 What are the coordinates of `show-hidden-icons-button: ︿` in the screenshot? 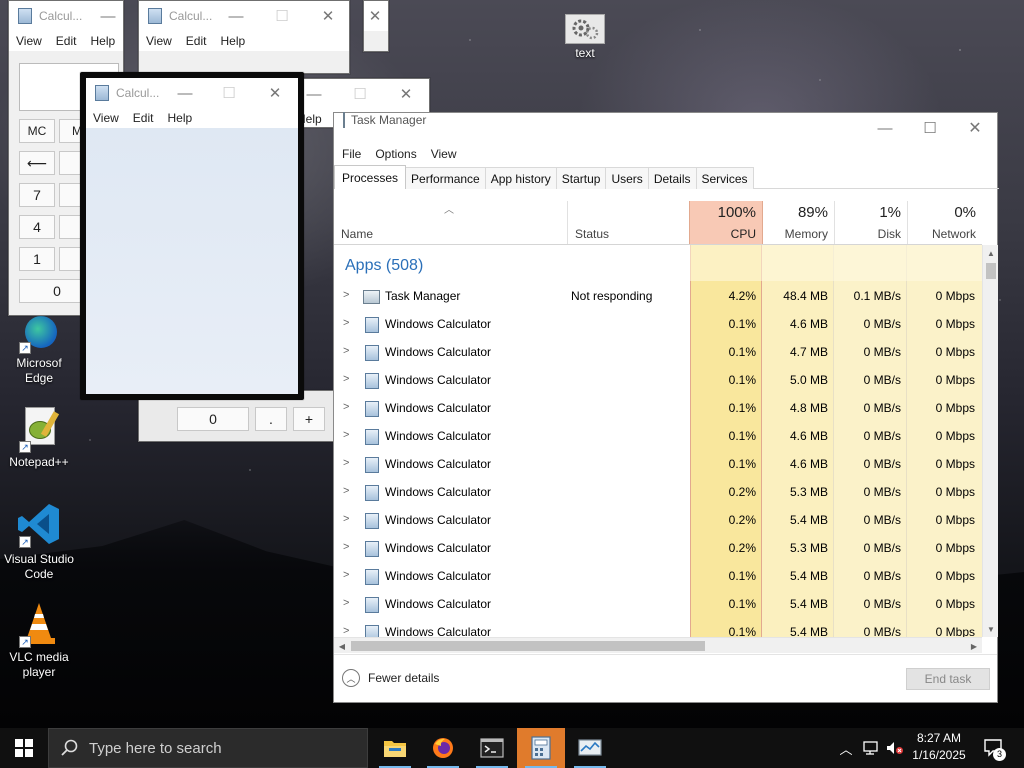 It's located at (846, 748).